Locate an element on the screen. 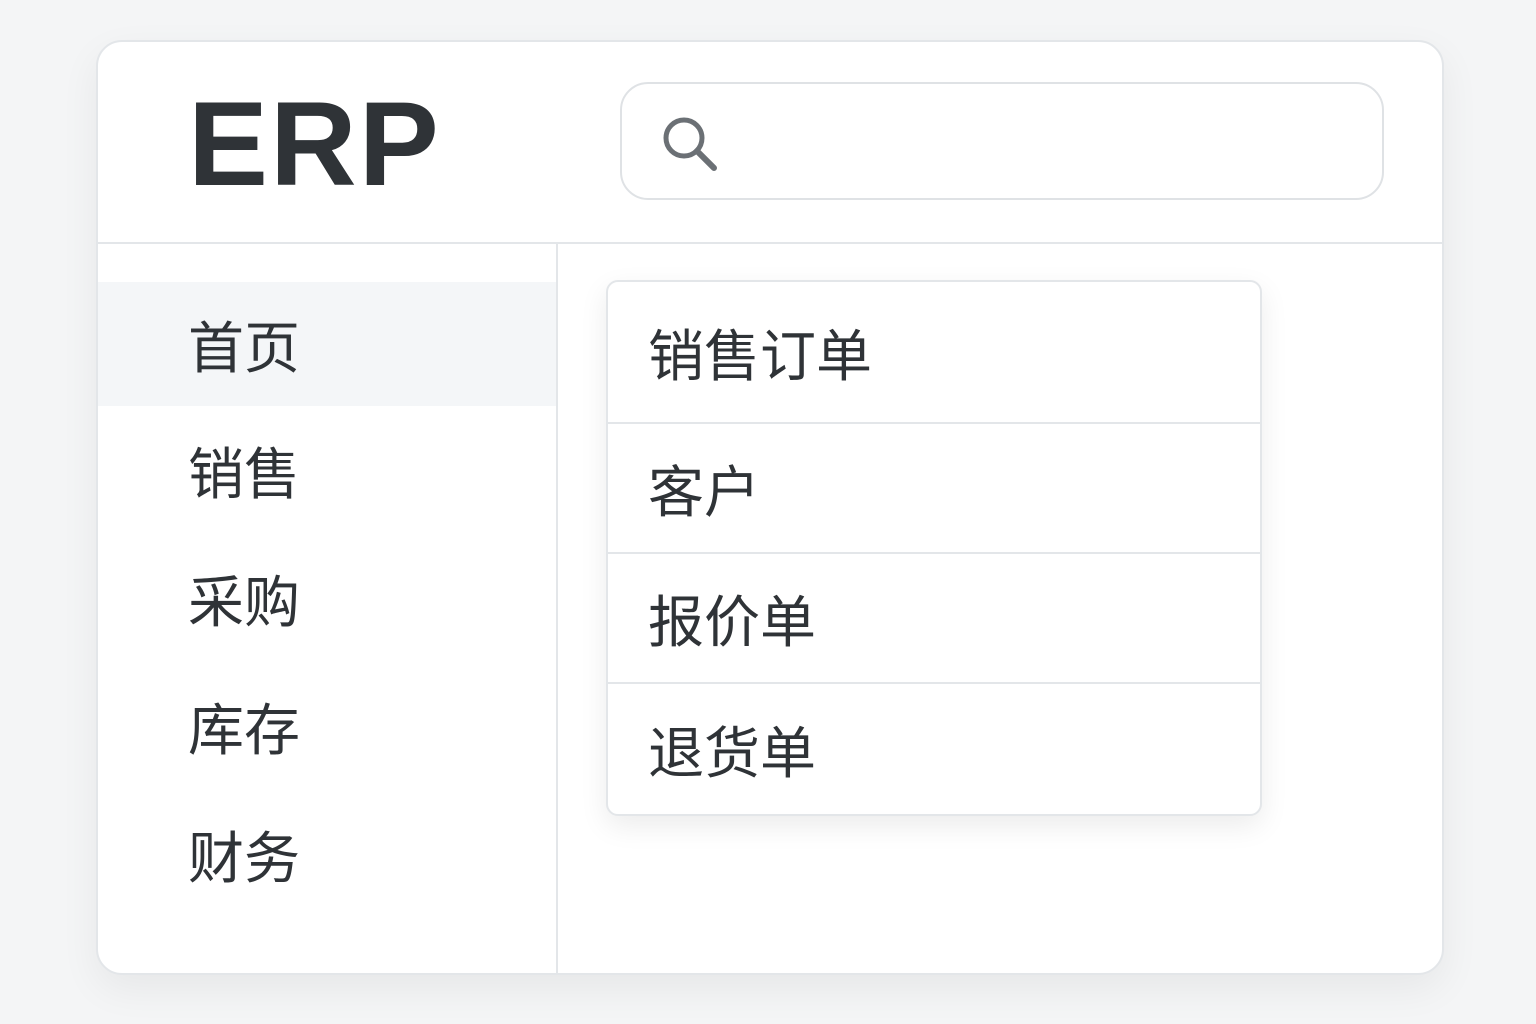  sidebar-item-purchasing: 采购 is located at coordinates (327, 598).